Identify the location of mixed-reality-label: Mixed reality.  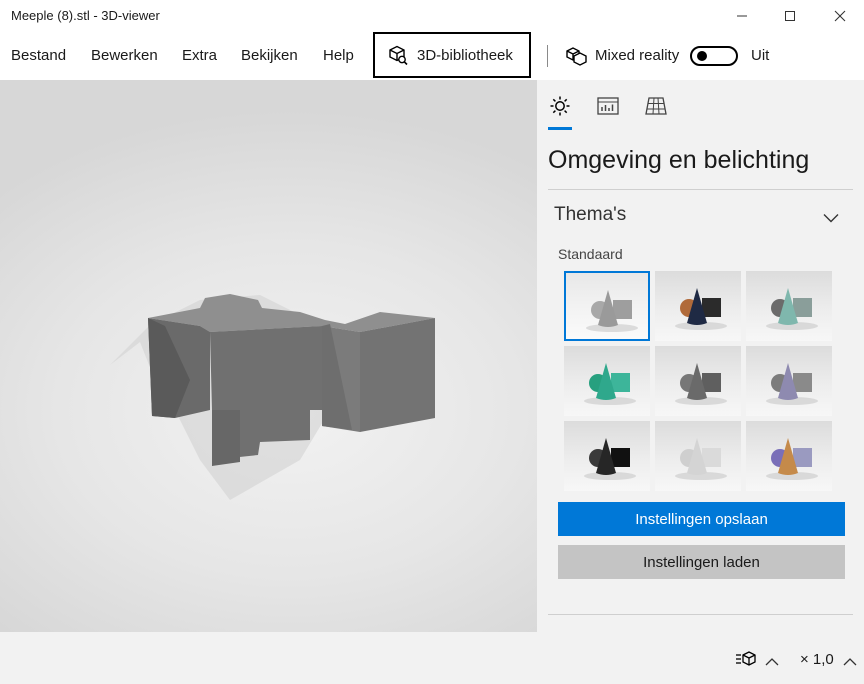
(637, 55).